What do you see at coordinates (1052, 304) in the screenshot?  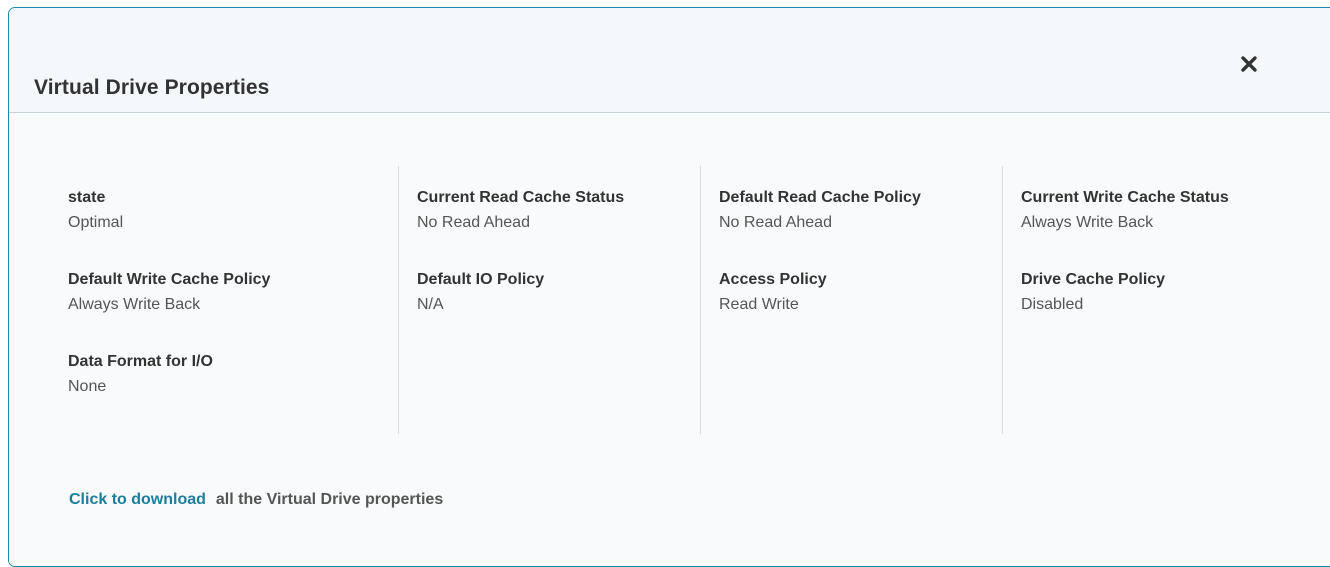 I see `property-value: Disabled` at bounding box center [1052, 304].